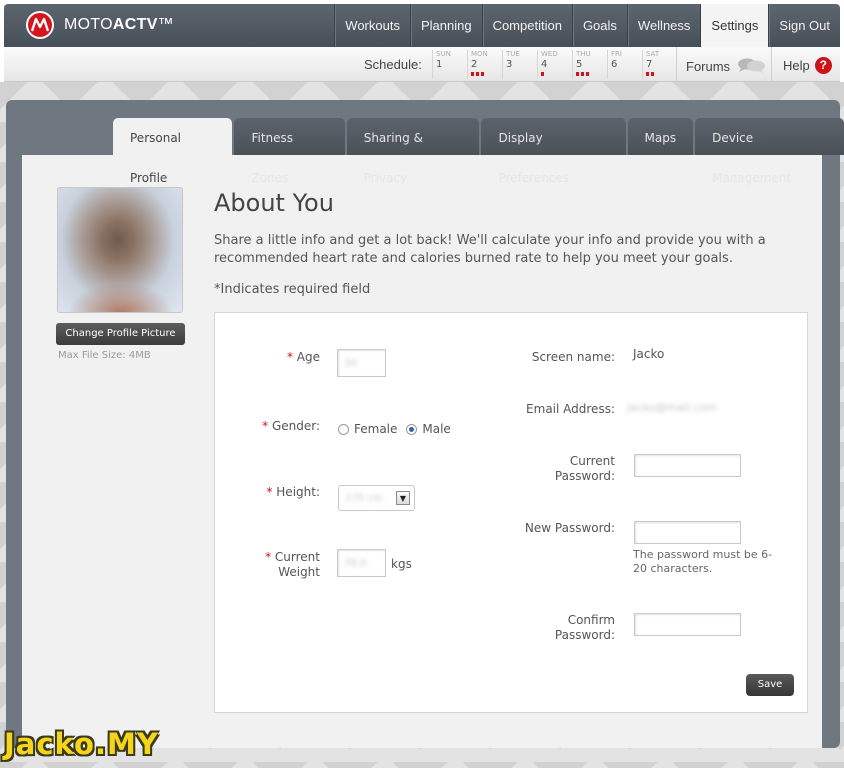 The image size is (844, 768). What do you see at coordinates (436, 429) in the screenshot?
I see `gender-male-label: Male` at bounding box center [436, 429].